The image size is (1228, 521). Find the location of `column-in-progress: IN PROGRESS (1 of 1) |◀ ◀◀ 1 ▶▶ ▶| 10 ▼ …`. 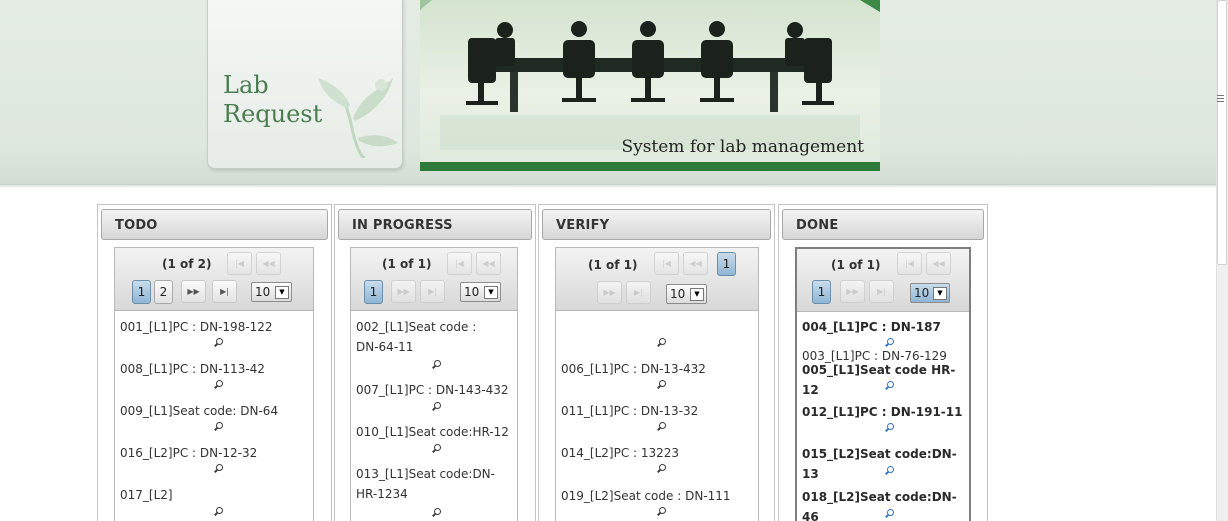

column-in-progress: IN PROGRESS (1 of 1) |◀ ◀◀ 1 ▶▶ ▶| 10 ▼ … is located at coordinates (435, 362).